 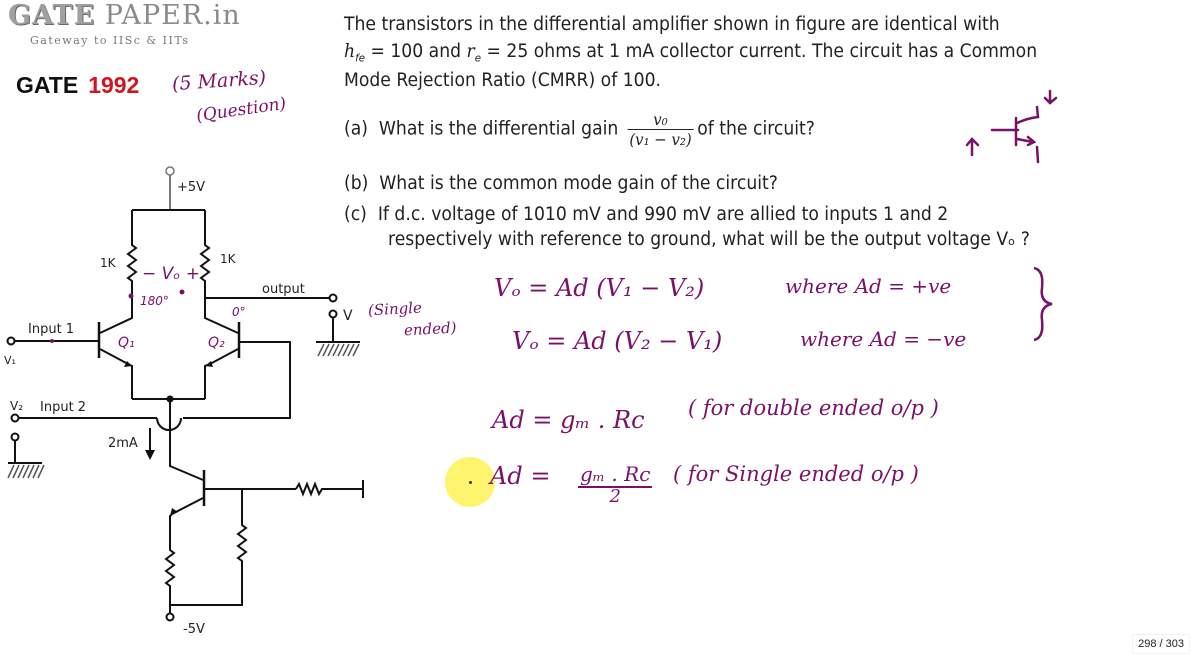 What do you see at coordinates (174, 512) in the screenshot?
I see `q3-emitter-arrow` at bounding box center [174, 512].